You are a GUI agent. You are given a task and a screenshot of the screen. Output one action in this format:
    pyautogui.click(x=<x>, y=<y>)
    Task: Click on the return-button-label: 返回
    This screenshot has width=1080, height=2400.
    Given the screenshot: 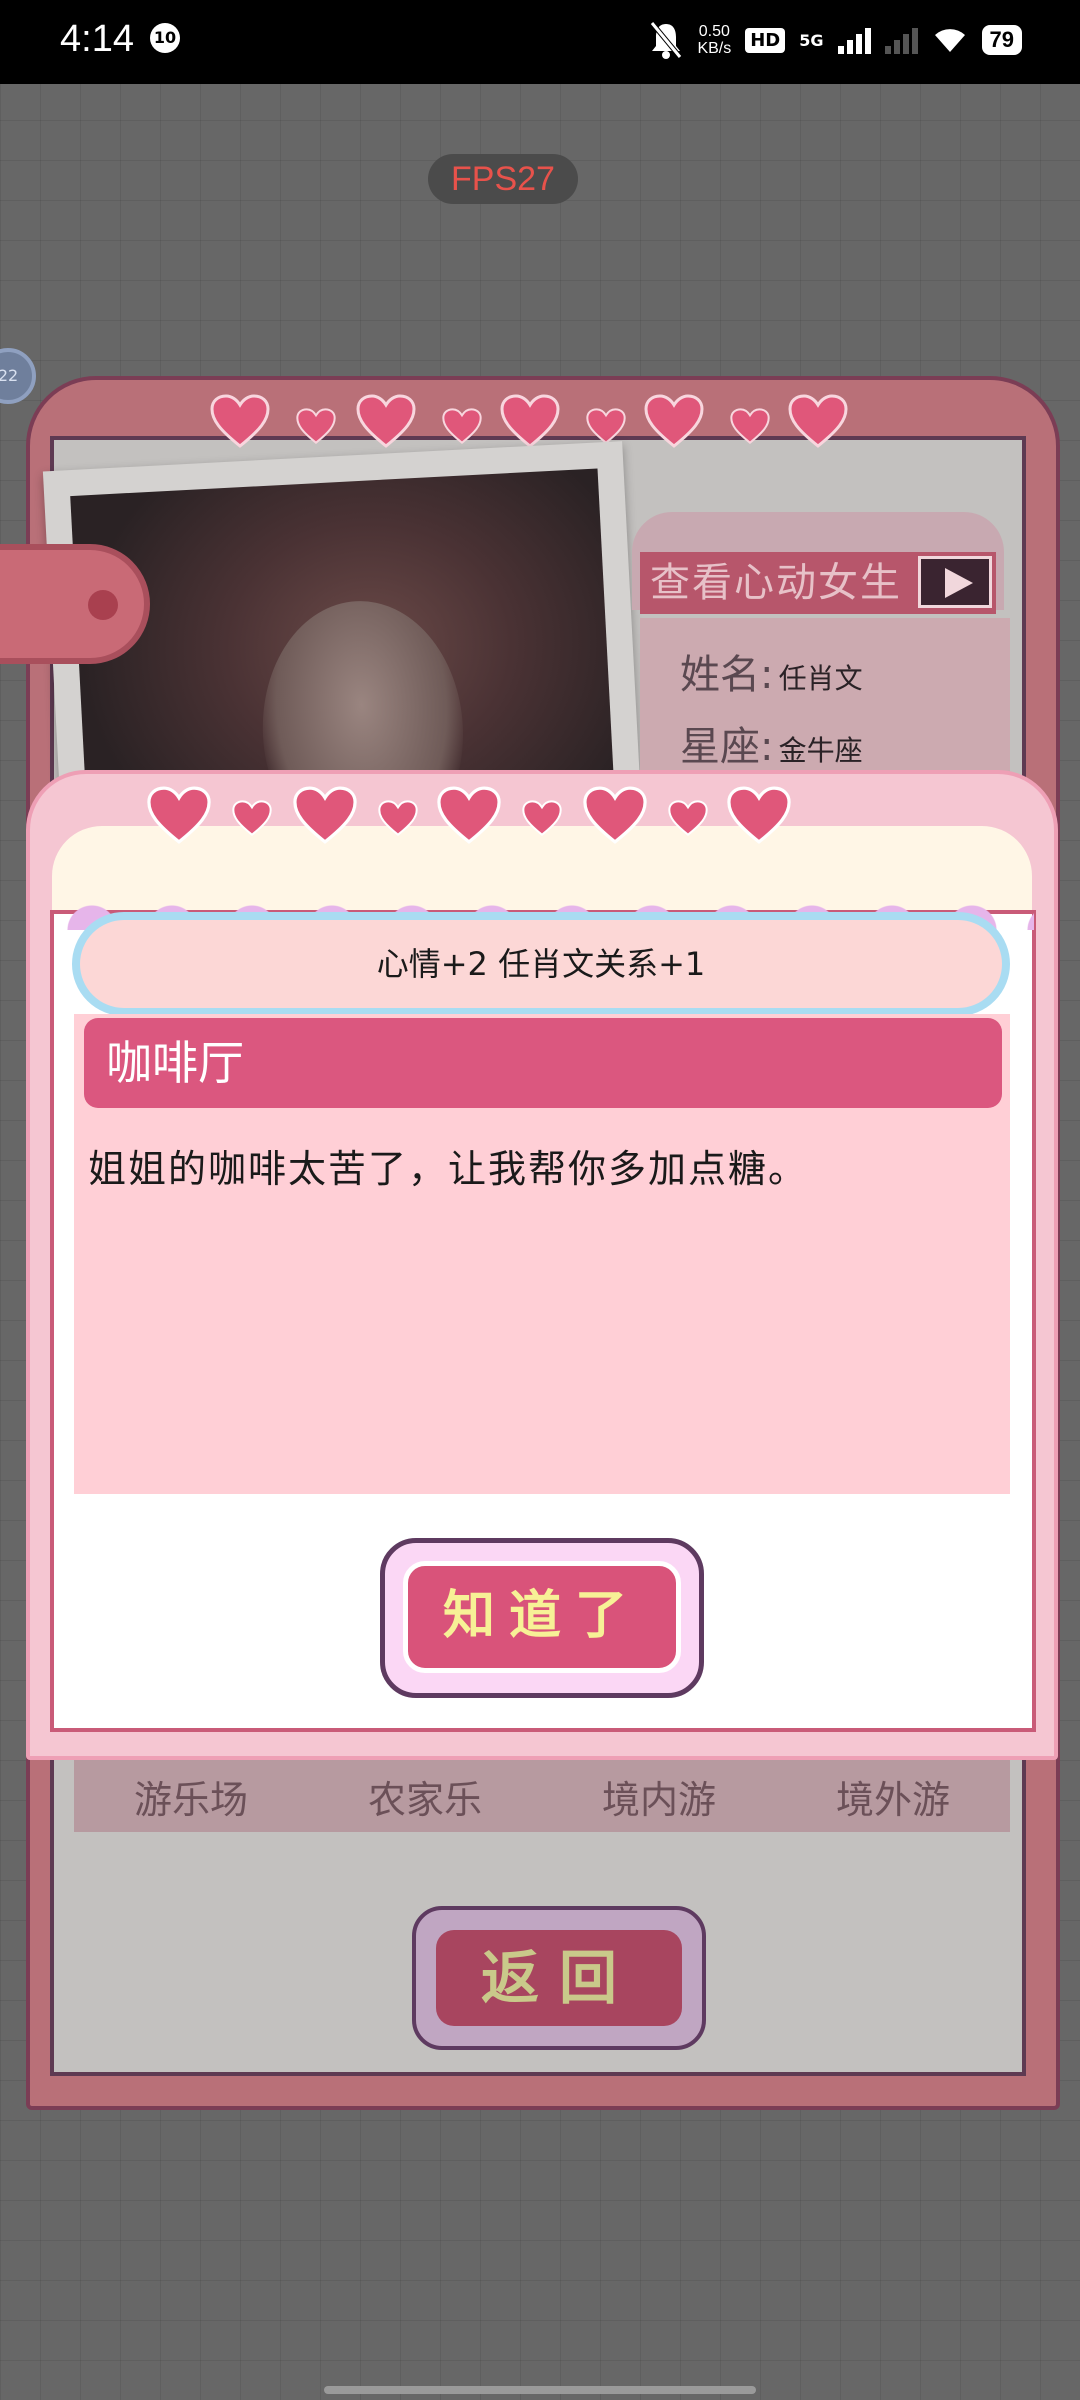 What is the action you would take?
    pyautogui.click(x=559, y=1978)
    